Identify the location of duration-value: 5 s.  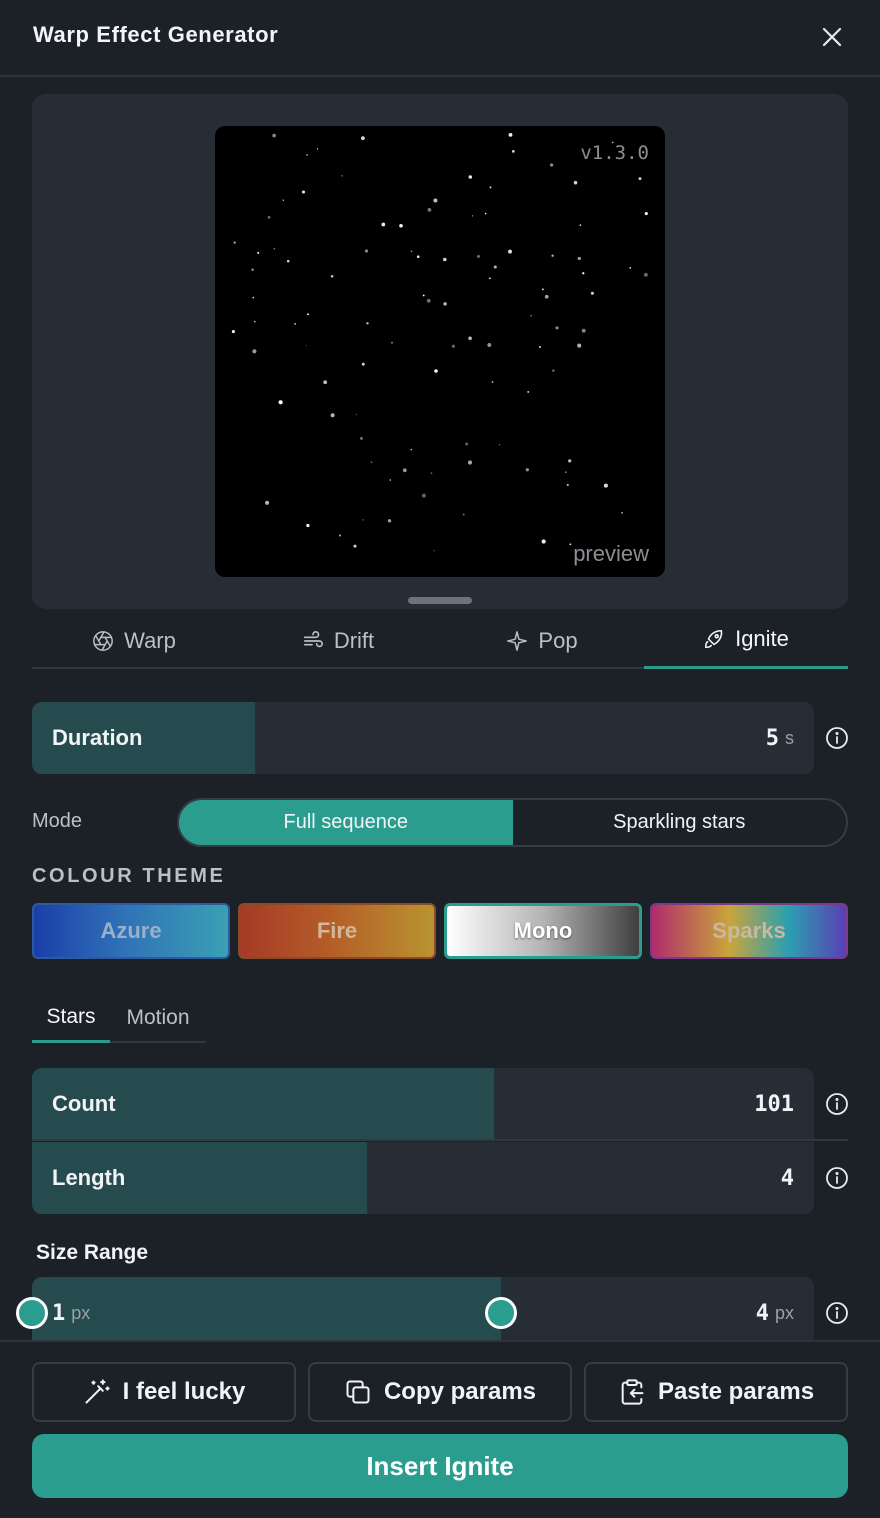
(780, 738).